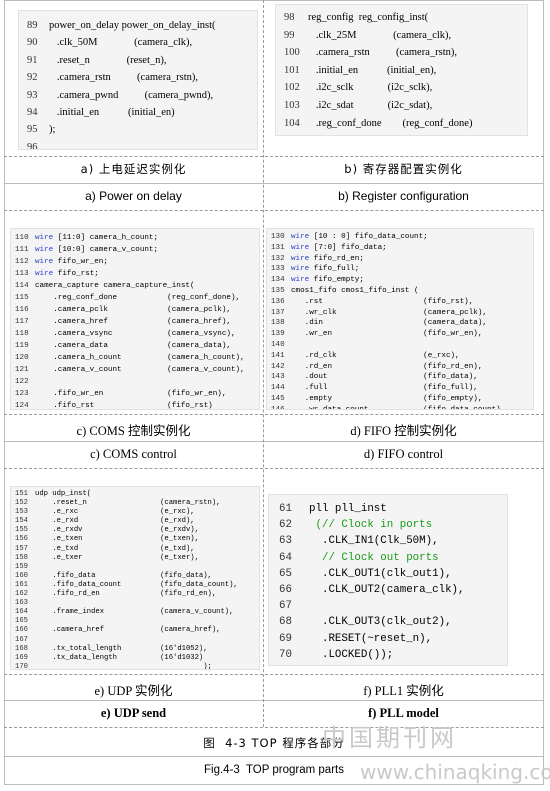 This screenshot has width=550, height=791. I want to click on code-line: 95);, so click(138, 129).